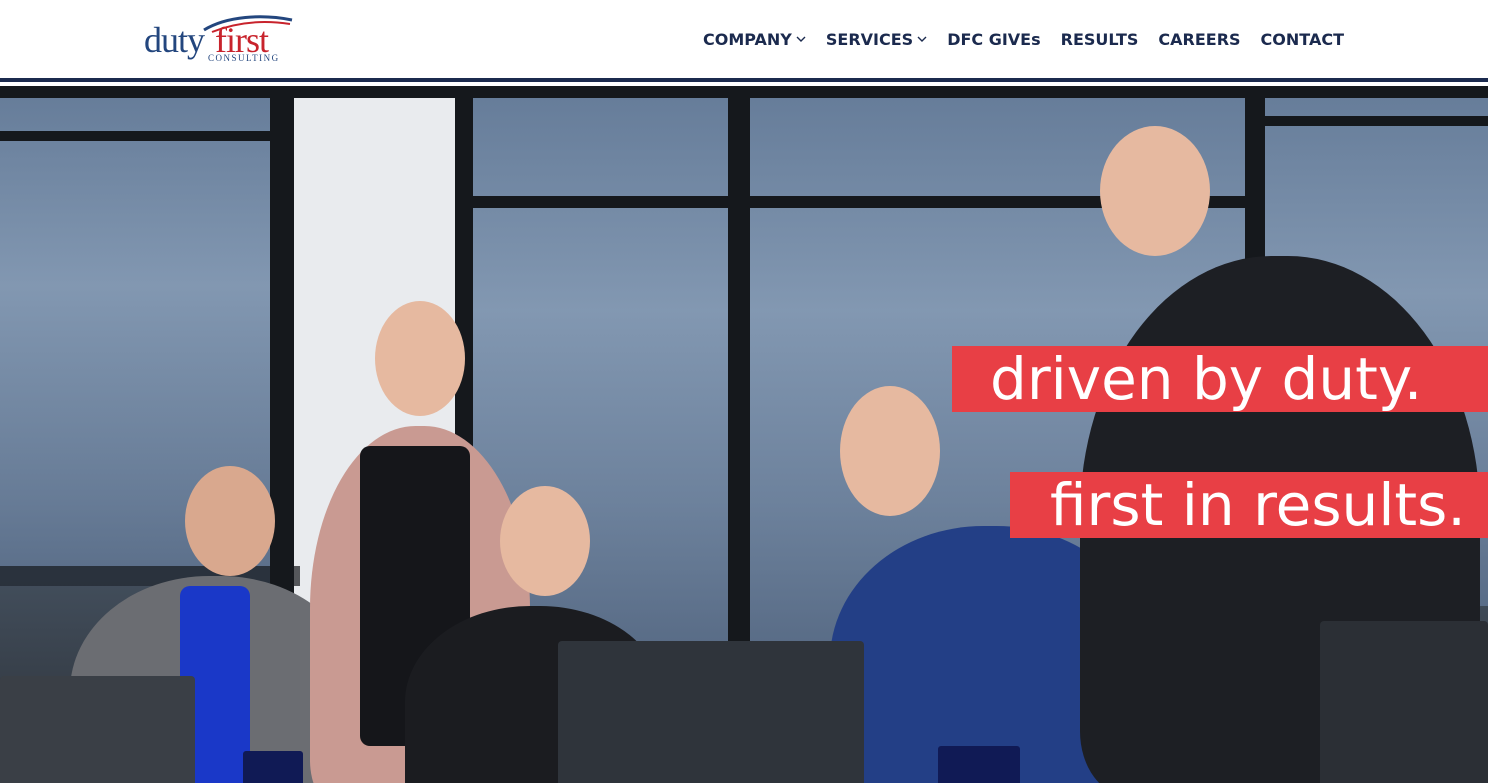  I want to click on hero-tagline-1: driven by duty., so click(1220, 379).